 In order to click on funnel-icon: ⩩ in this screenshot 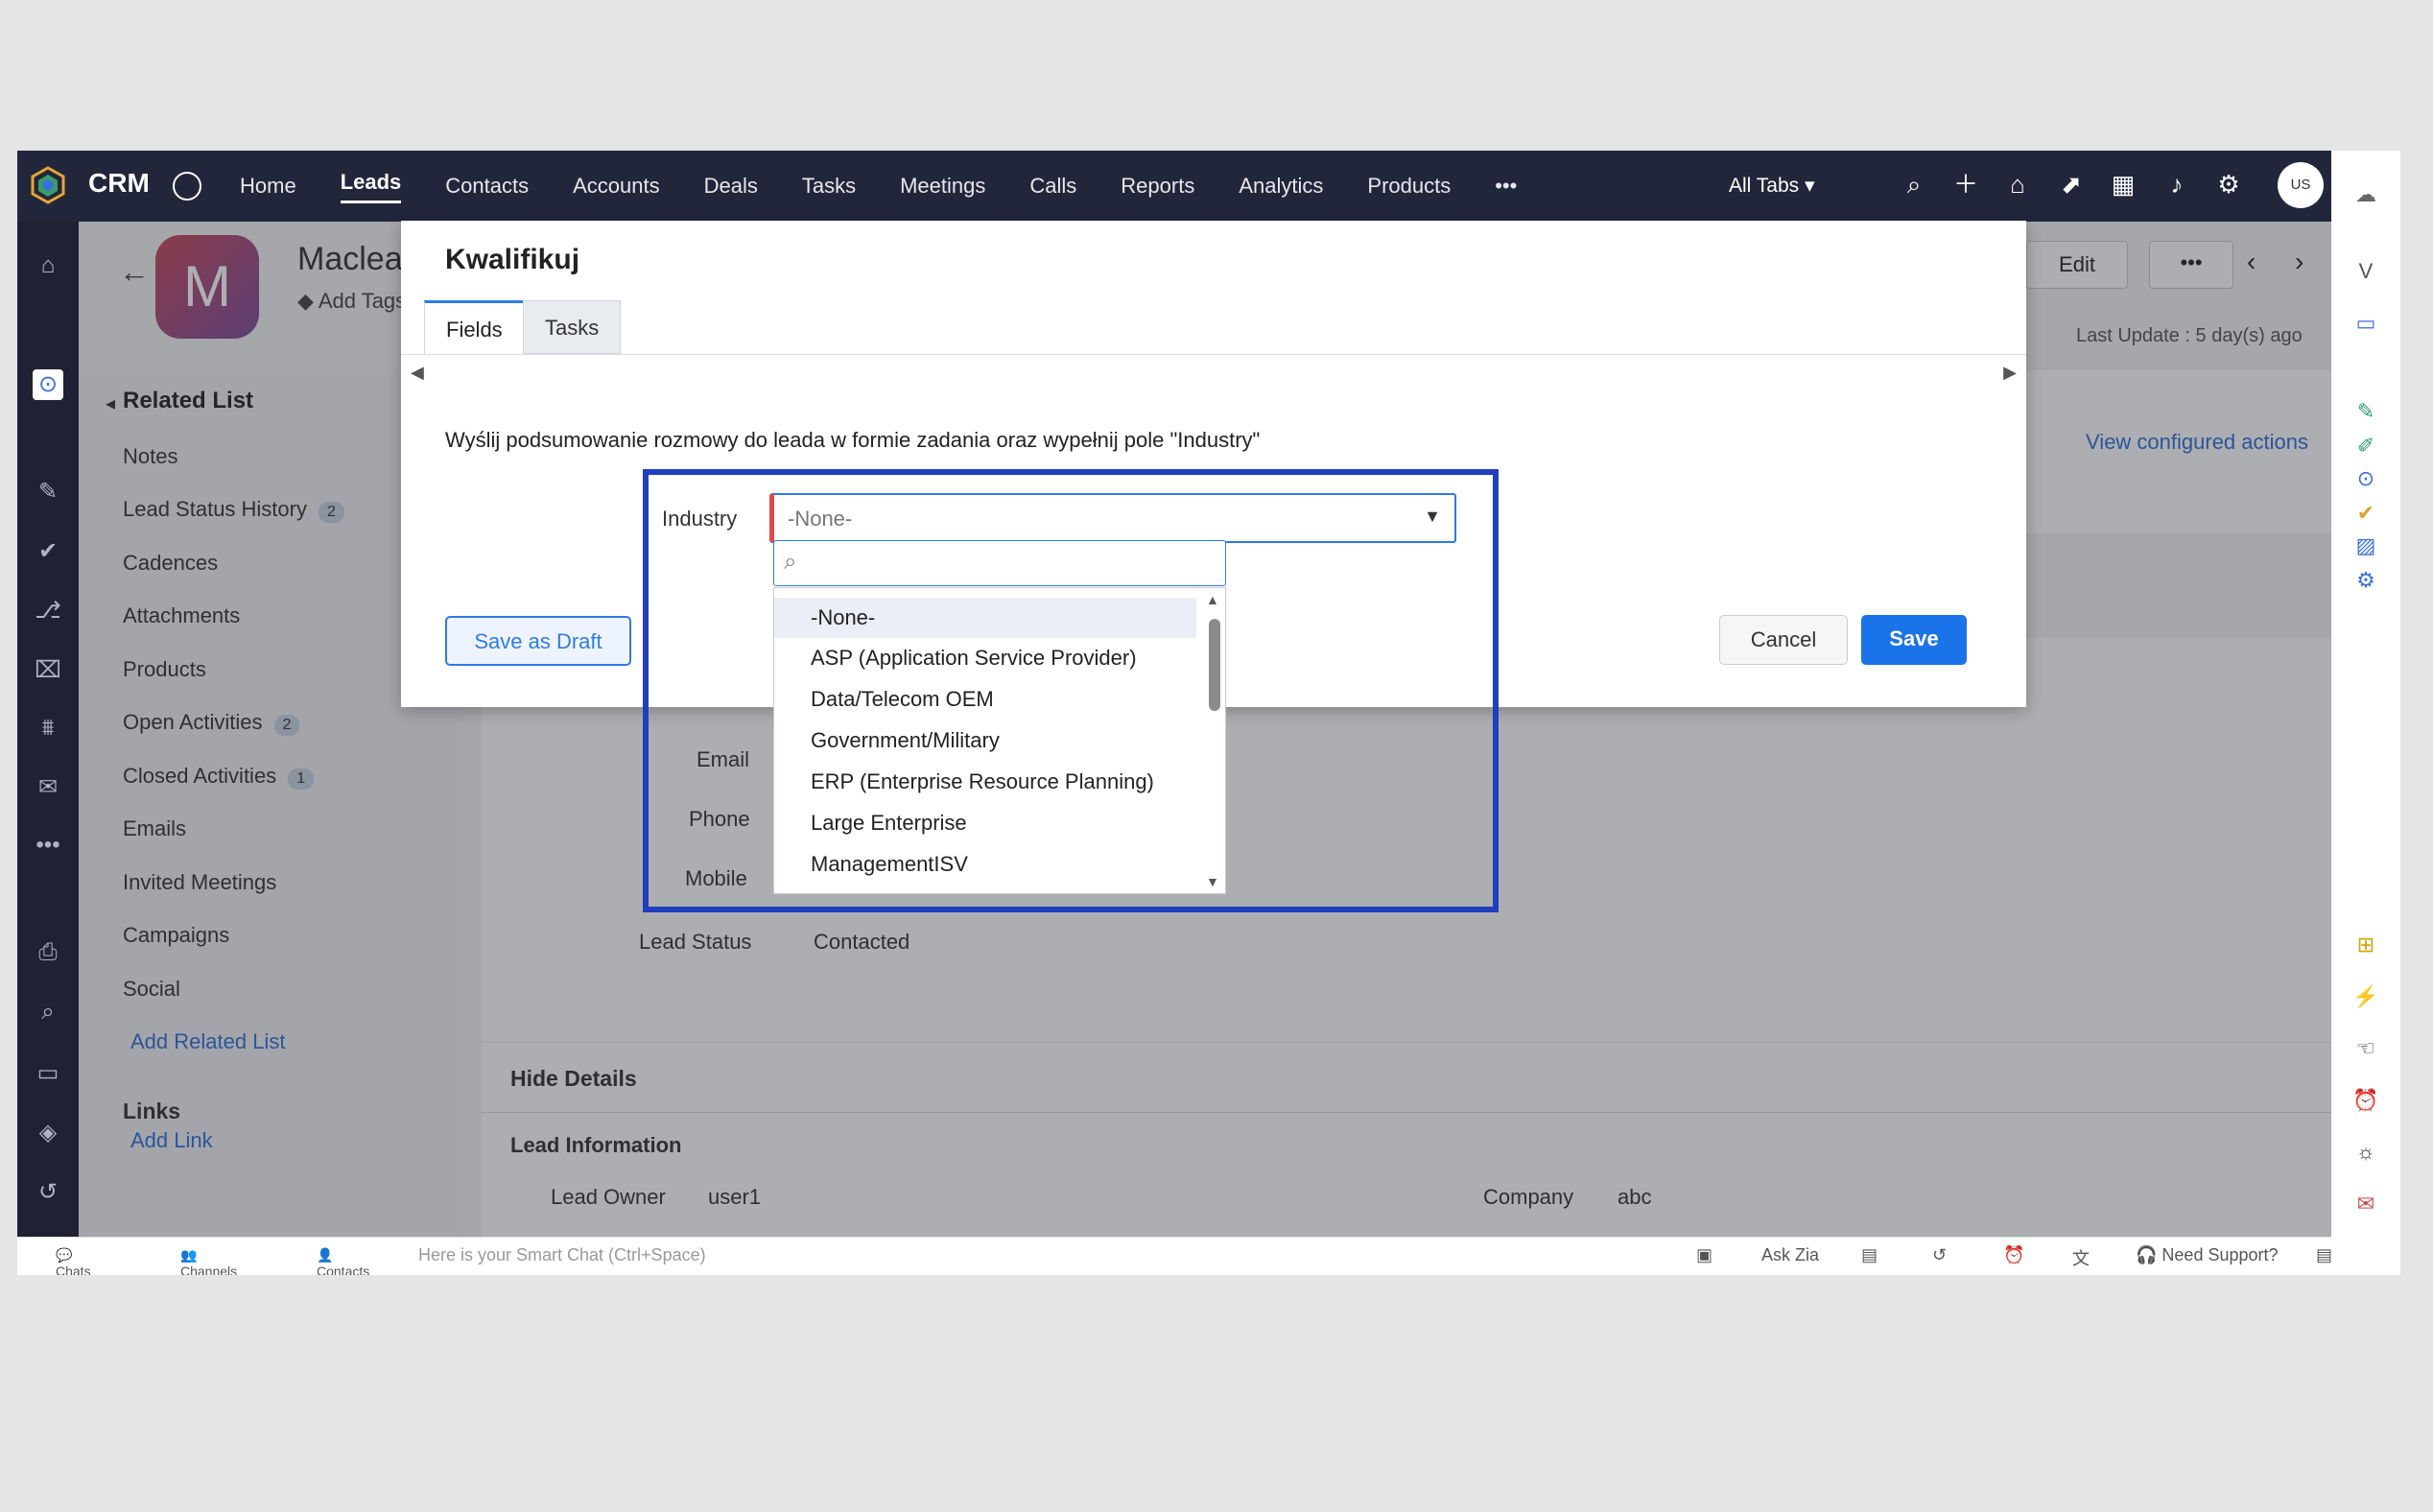, I will do `click(48, 728)`.